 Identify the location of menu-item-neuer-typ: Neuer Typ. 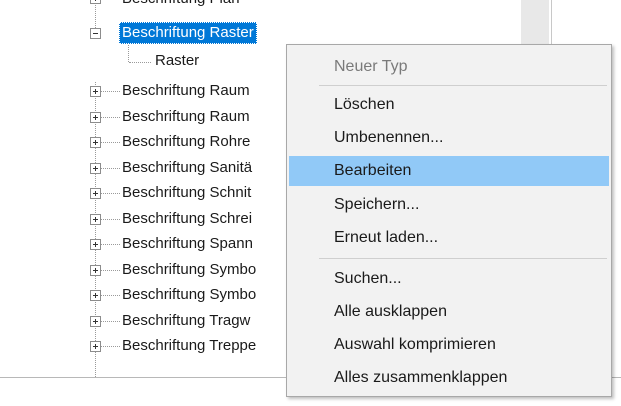
(449, 67).